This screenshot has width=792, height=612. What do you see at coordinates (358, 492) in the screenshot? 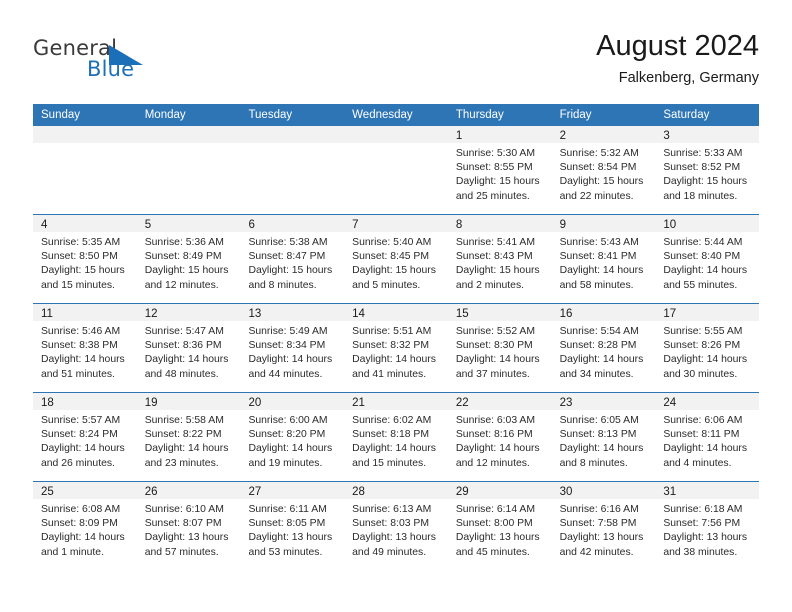
I see `day-number: 28` at bounding box center [358, 492].